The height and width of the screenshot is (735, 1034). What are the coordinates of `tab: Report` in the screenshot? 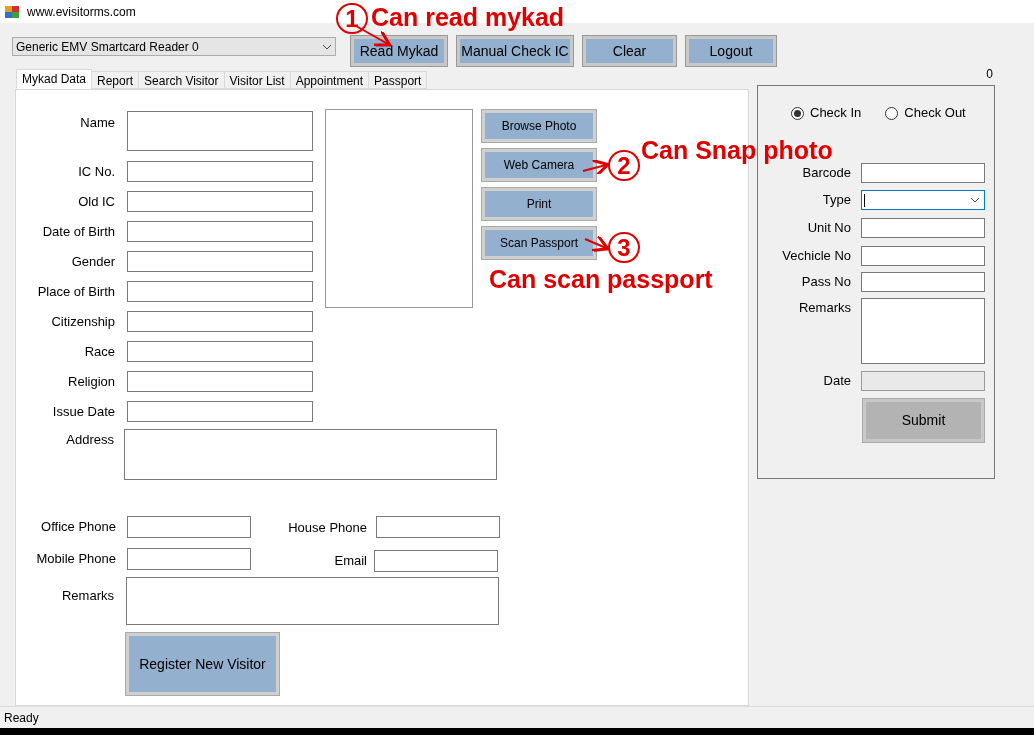 It's located at (115, 80).